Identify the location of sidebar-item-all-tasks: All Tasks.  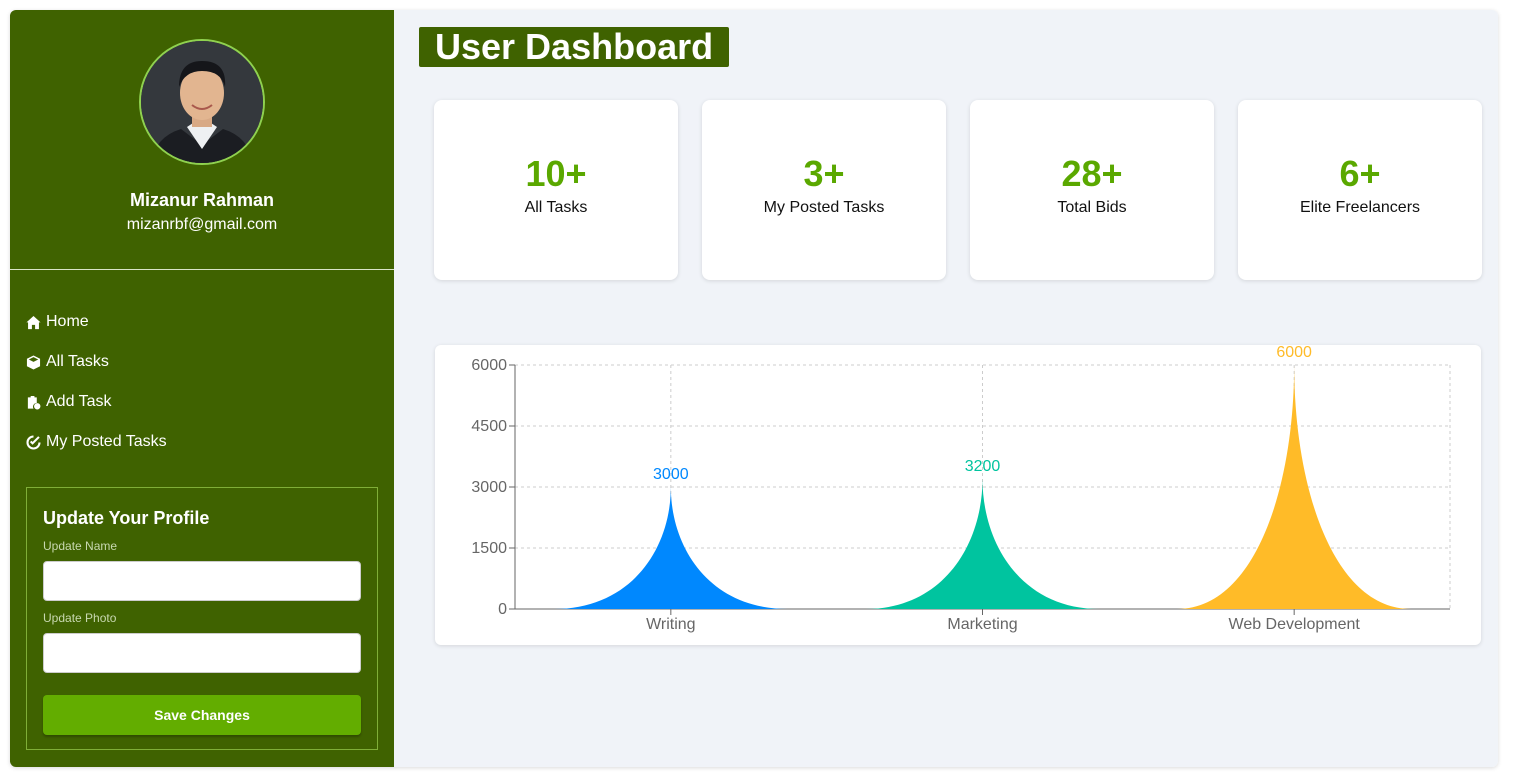
(96, 362).